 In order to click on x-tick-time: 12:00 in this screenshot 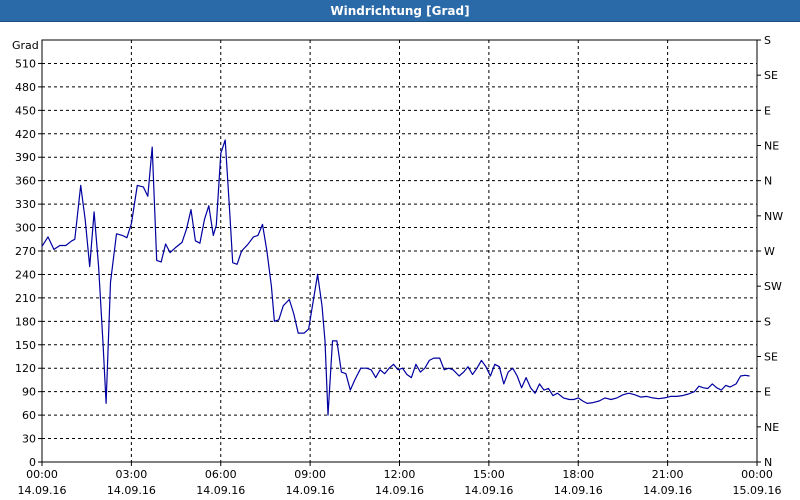, I will do `click(400, 474)`.